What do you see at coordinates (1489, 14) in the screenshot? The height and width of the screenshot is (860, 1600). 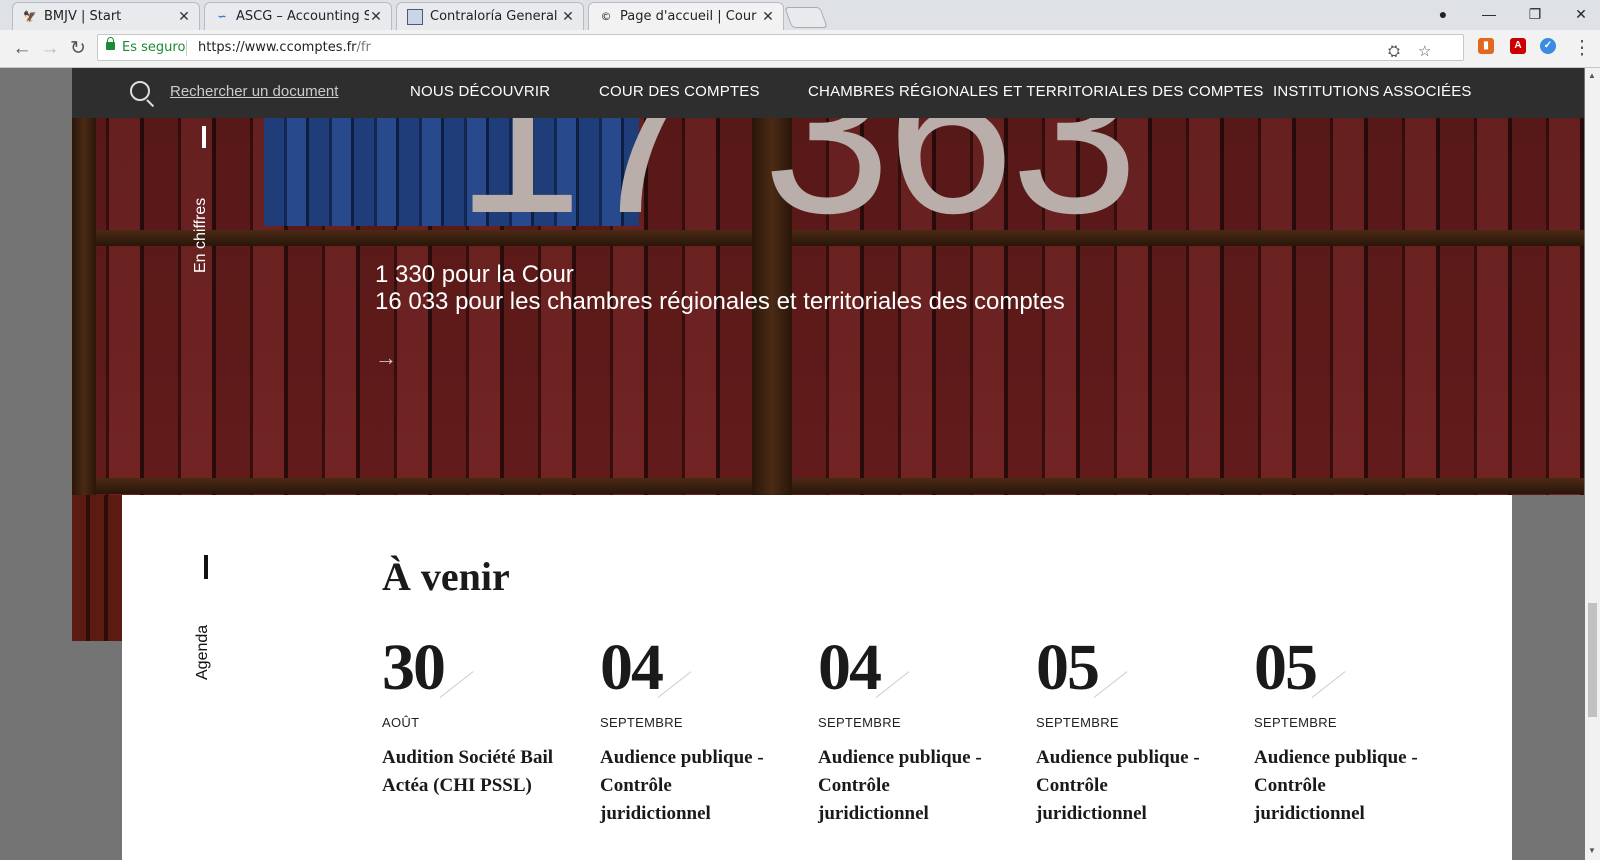 I see `minimize-button: —` at bounding box center [1489, 14].